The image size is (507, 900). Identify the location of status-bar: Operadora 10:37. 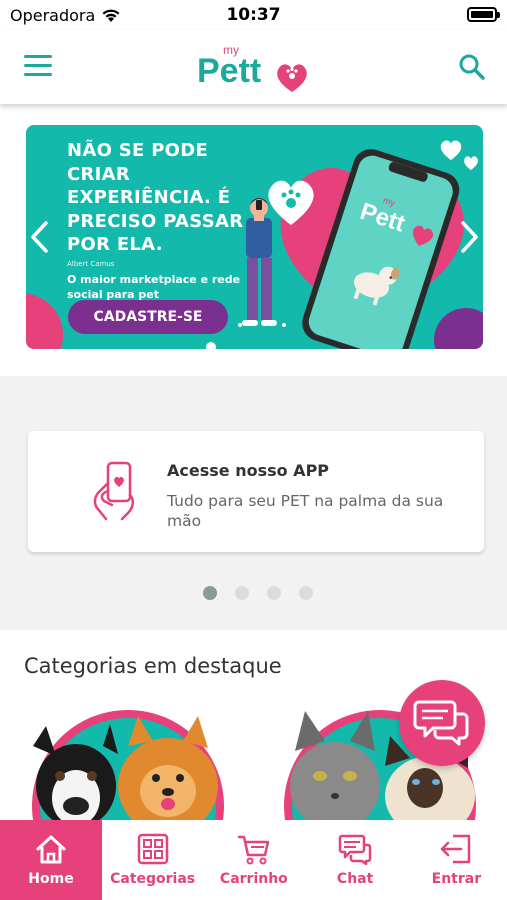
(253, 15).